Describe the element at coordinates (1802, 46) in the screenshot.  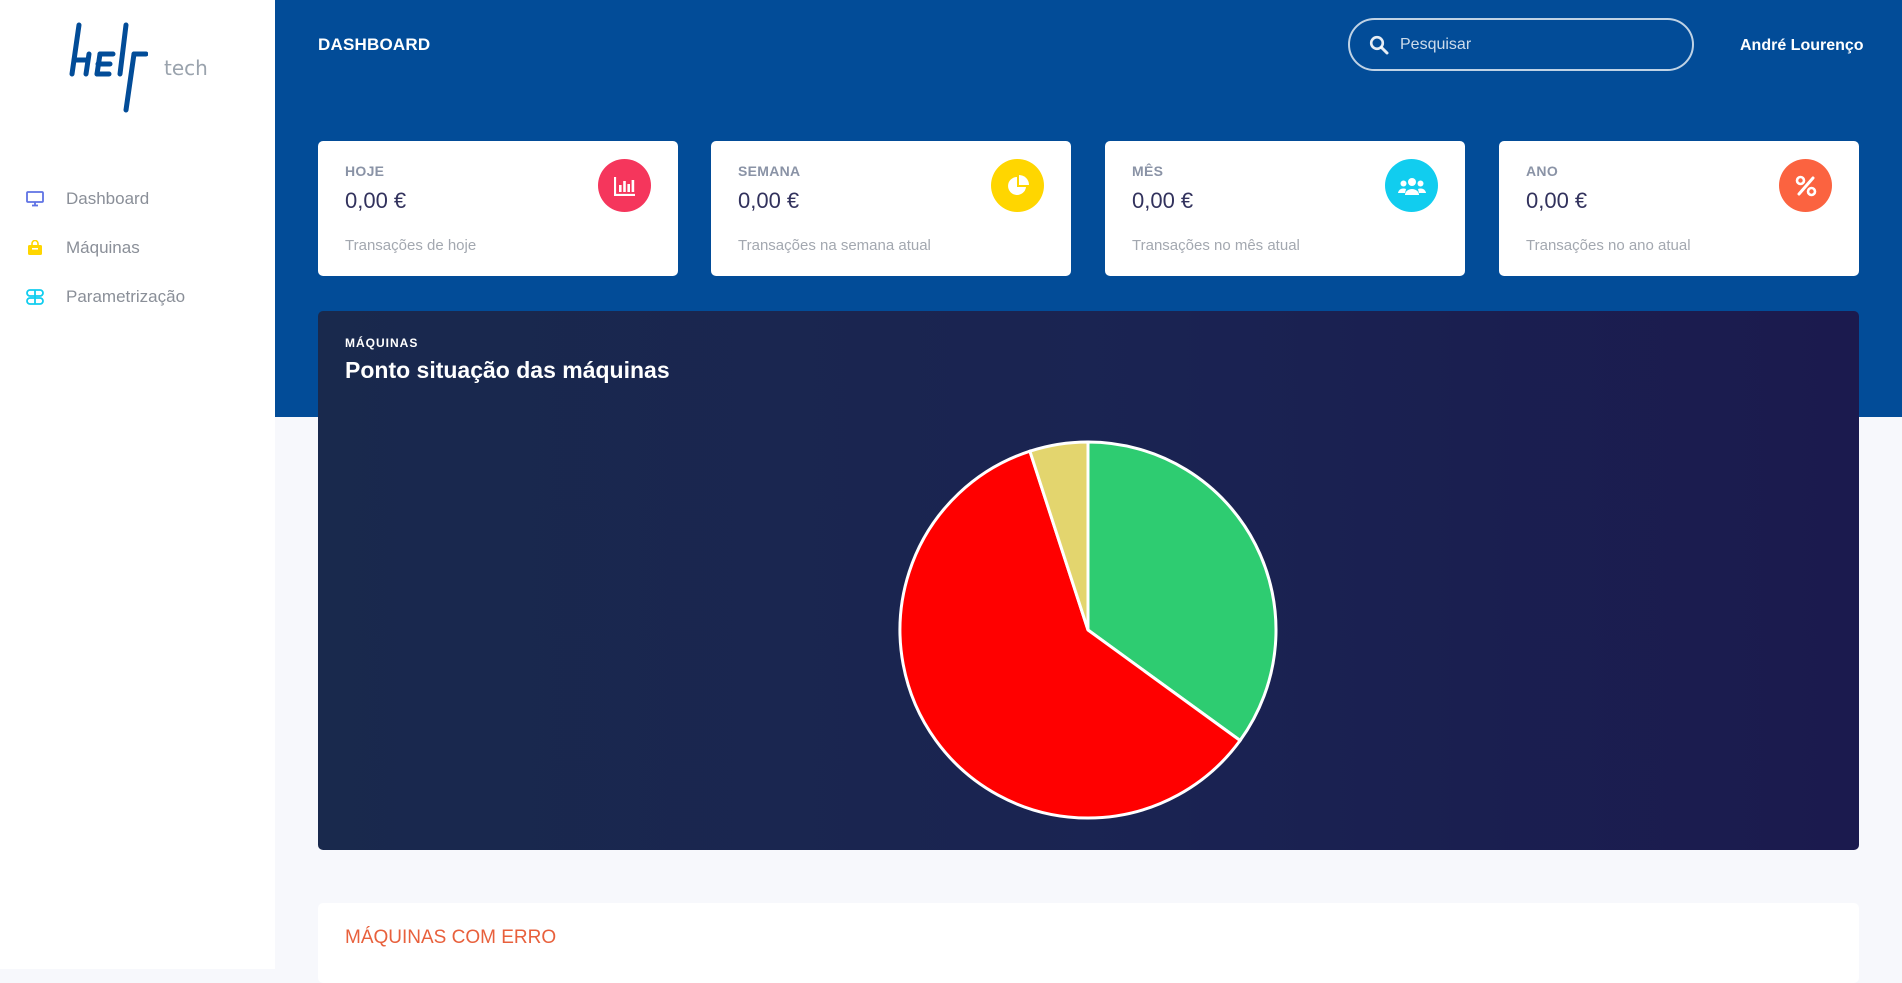
I see `user-menu: André Lourenço` at that location.